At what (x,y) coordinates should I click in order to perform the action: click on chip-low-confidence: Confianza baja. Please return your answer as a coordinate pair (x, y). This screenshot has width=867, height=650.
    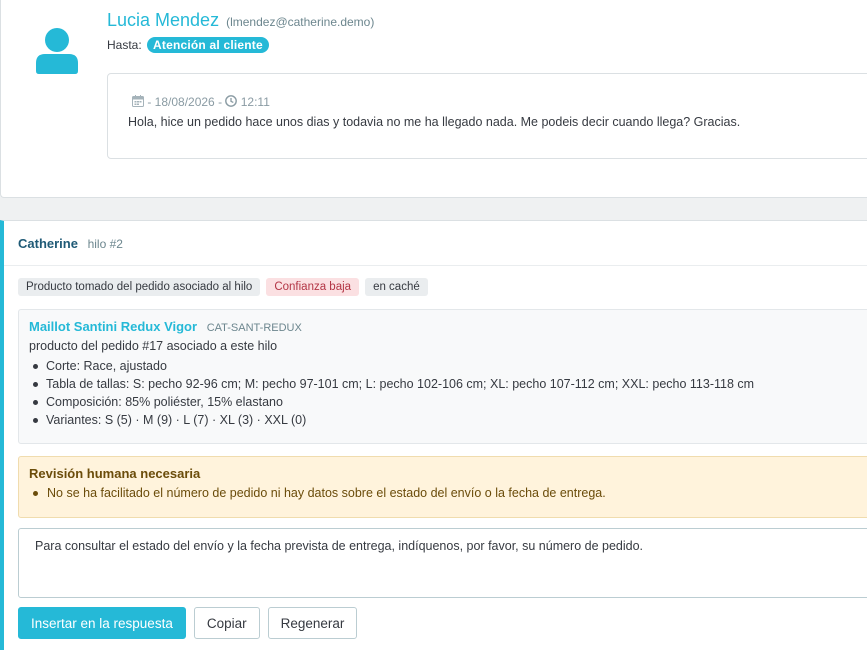
    Looking at the image, I should click on (313, 287).